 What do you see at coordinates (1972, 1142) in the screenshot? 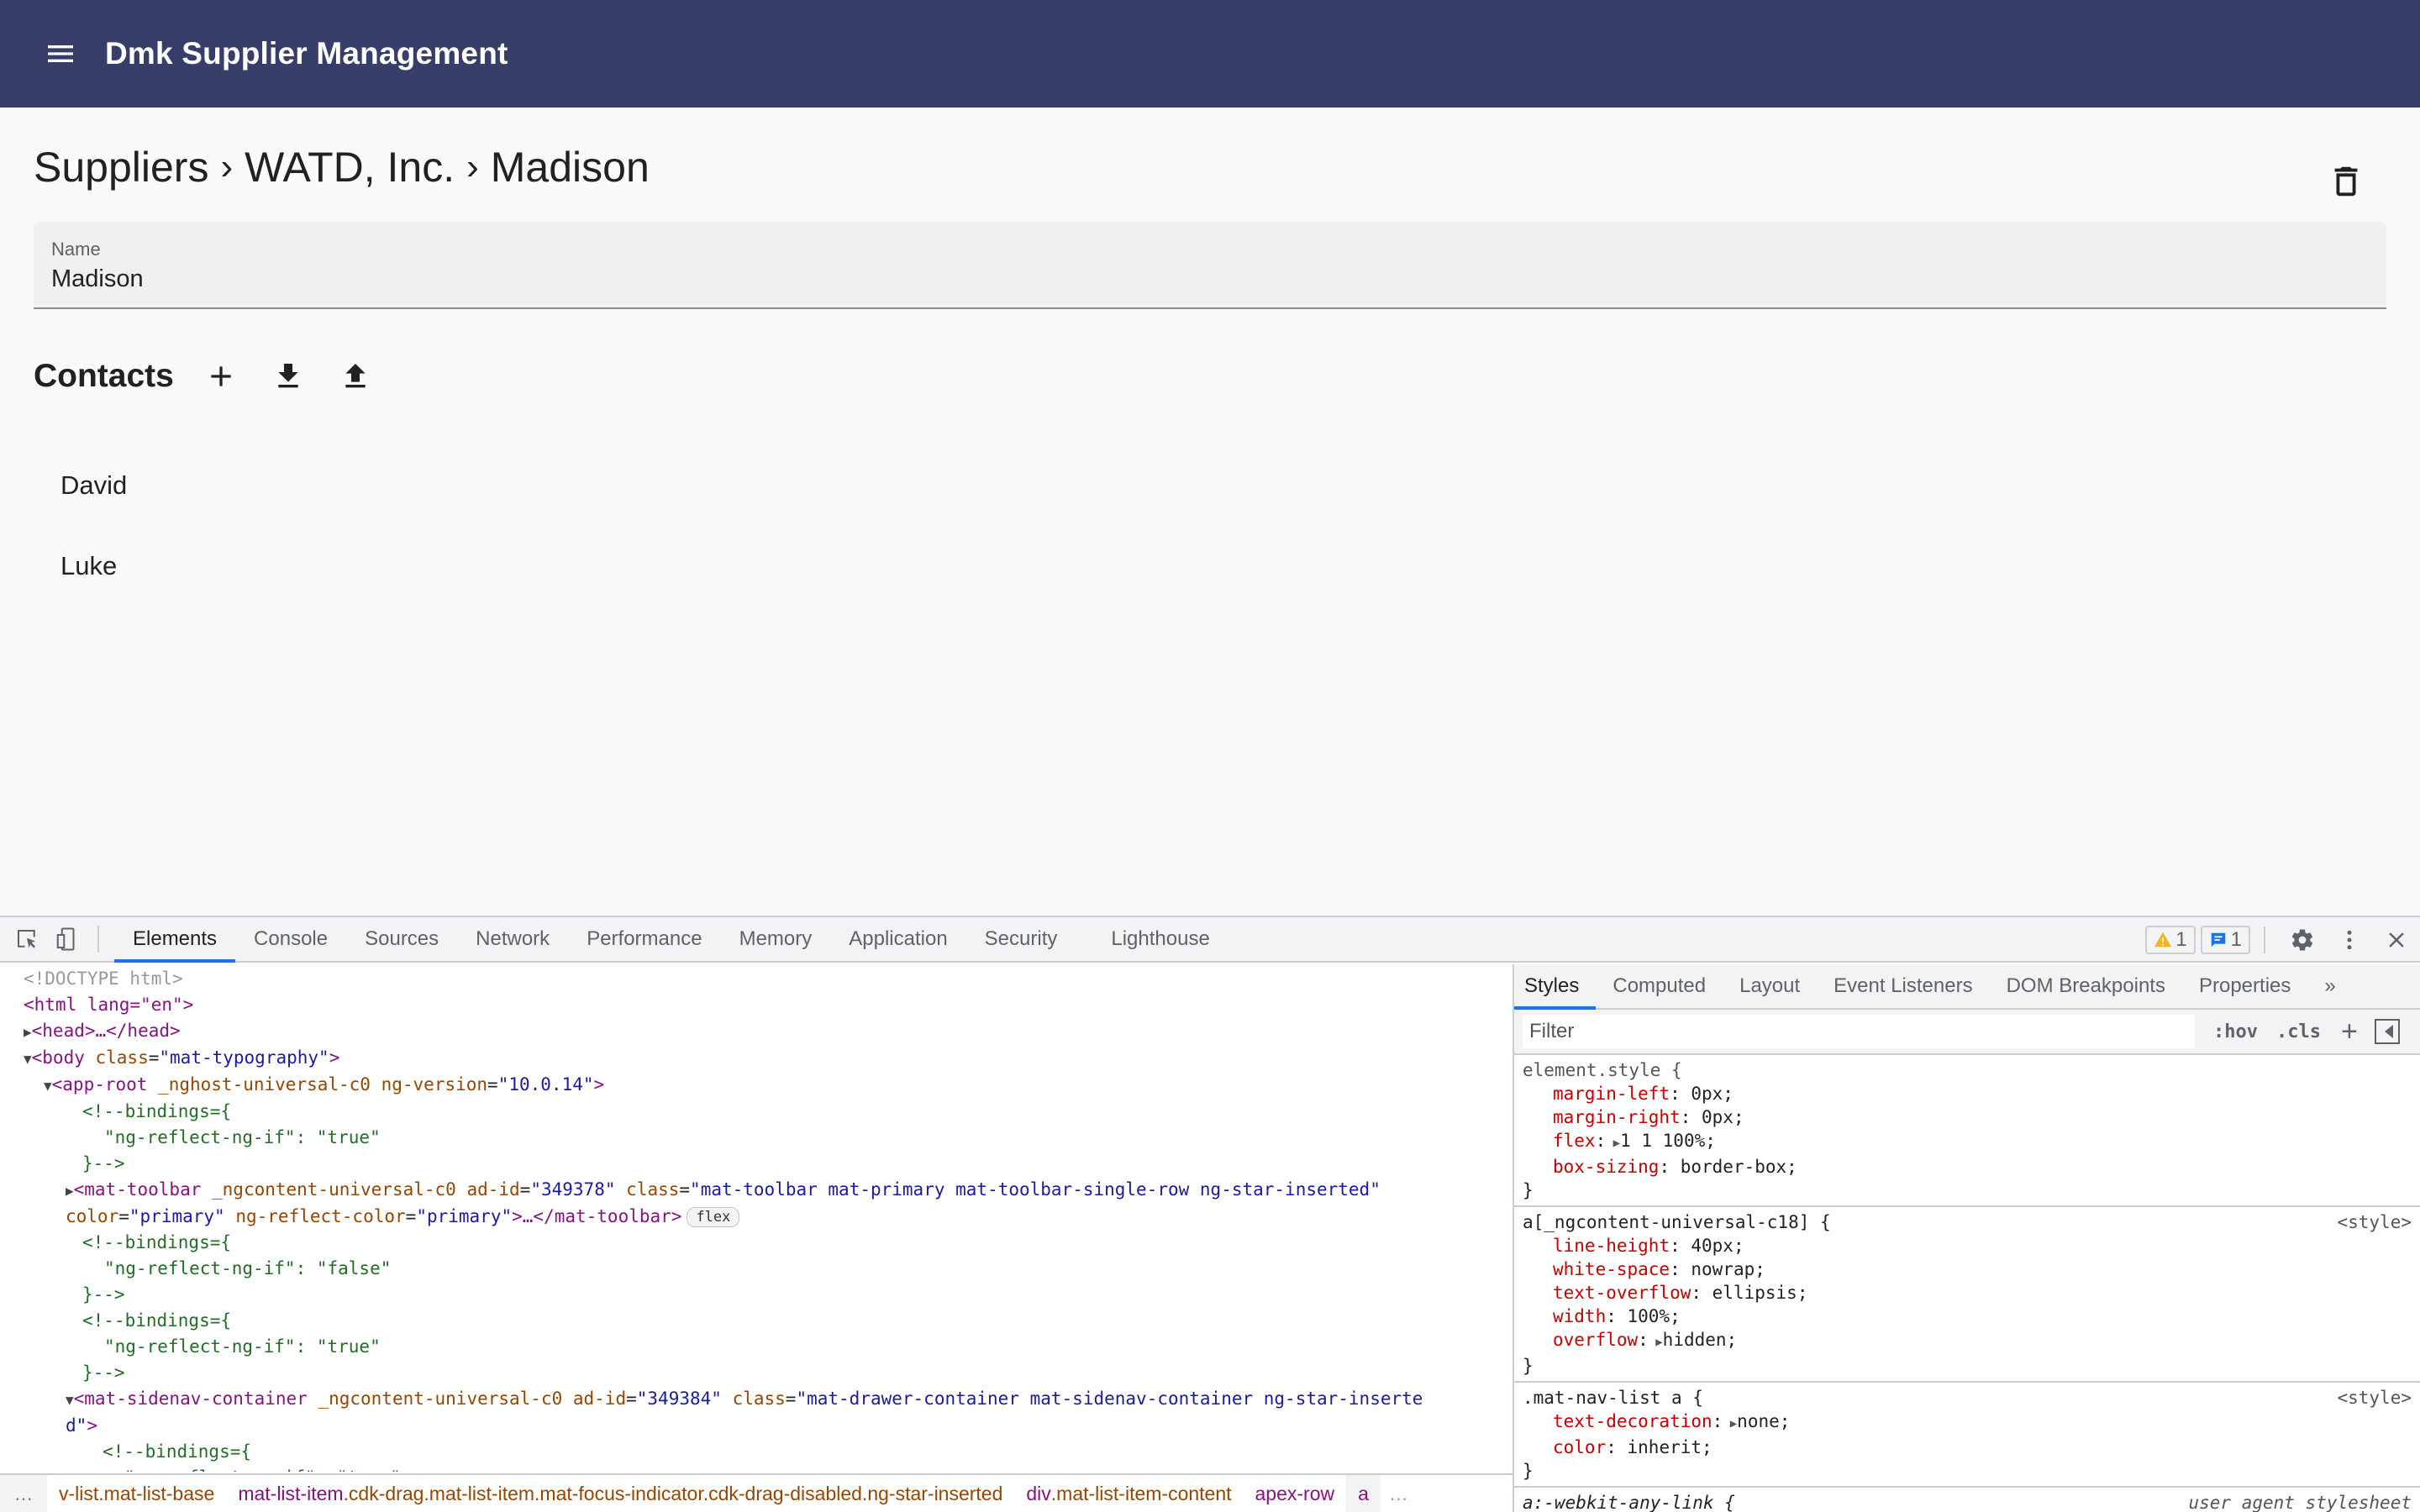
I see `css-declaration: flex: ▶1 1 100%;` at bounding box center [1972, 1142].